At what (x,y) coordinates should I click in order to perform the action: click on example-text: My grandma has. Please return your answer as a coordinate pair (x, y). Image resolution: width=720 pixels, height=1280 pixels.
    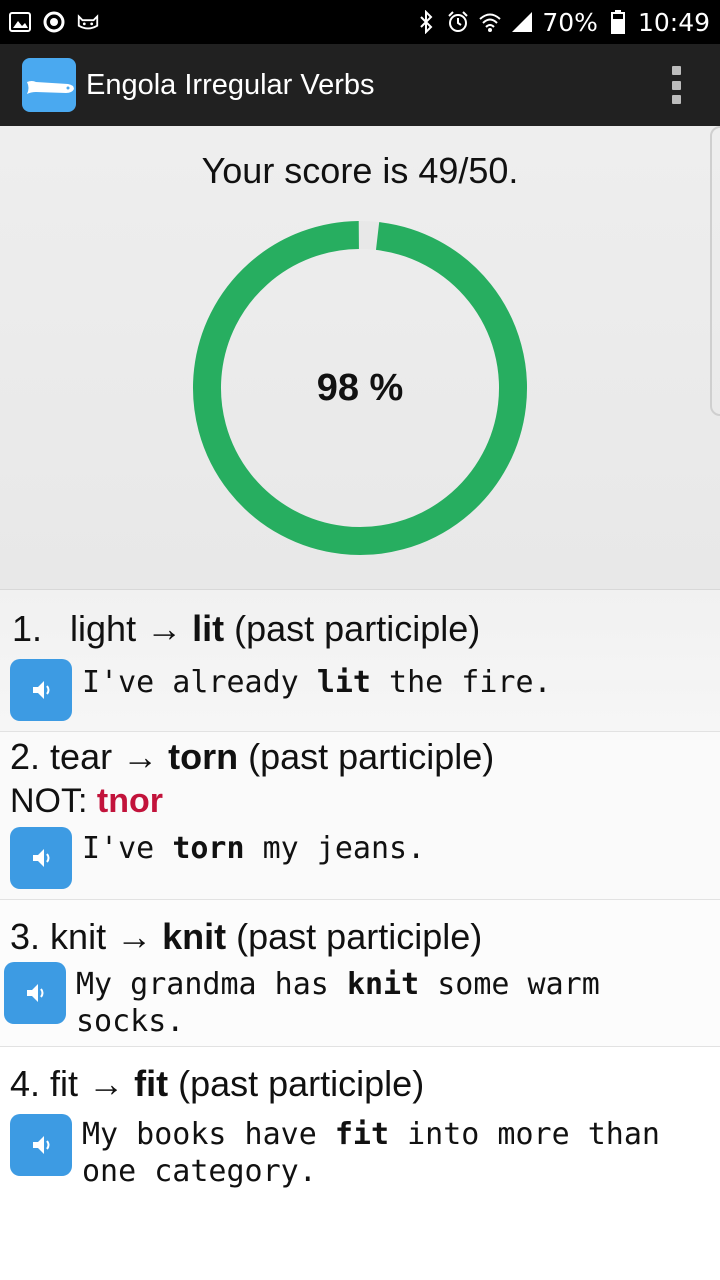
    Looking at the image, I should click on (211, 984).